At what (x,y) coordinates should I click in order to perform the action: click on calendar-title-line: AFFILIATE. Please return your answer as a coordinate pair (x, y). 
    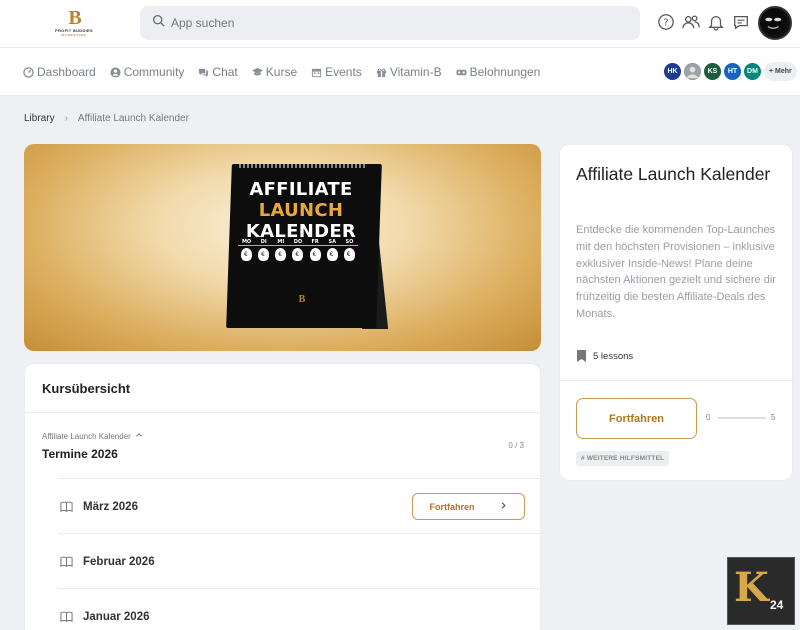
    Looking at the image, I should click on (301, 189).